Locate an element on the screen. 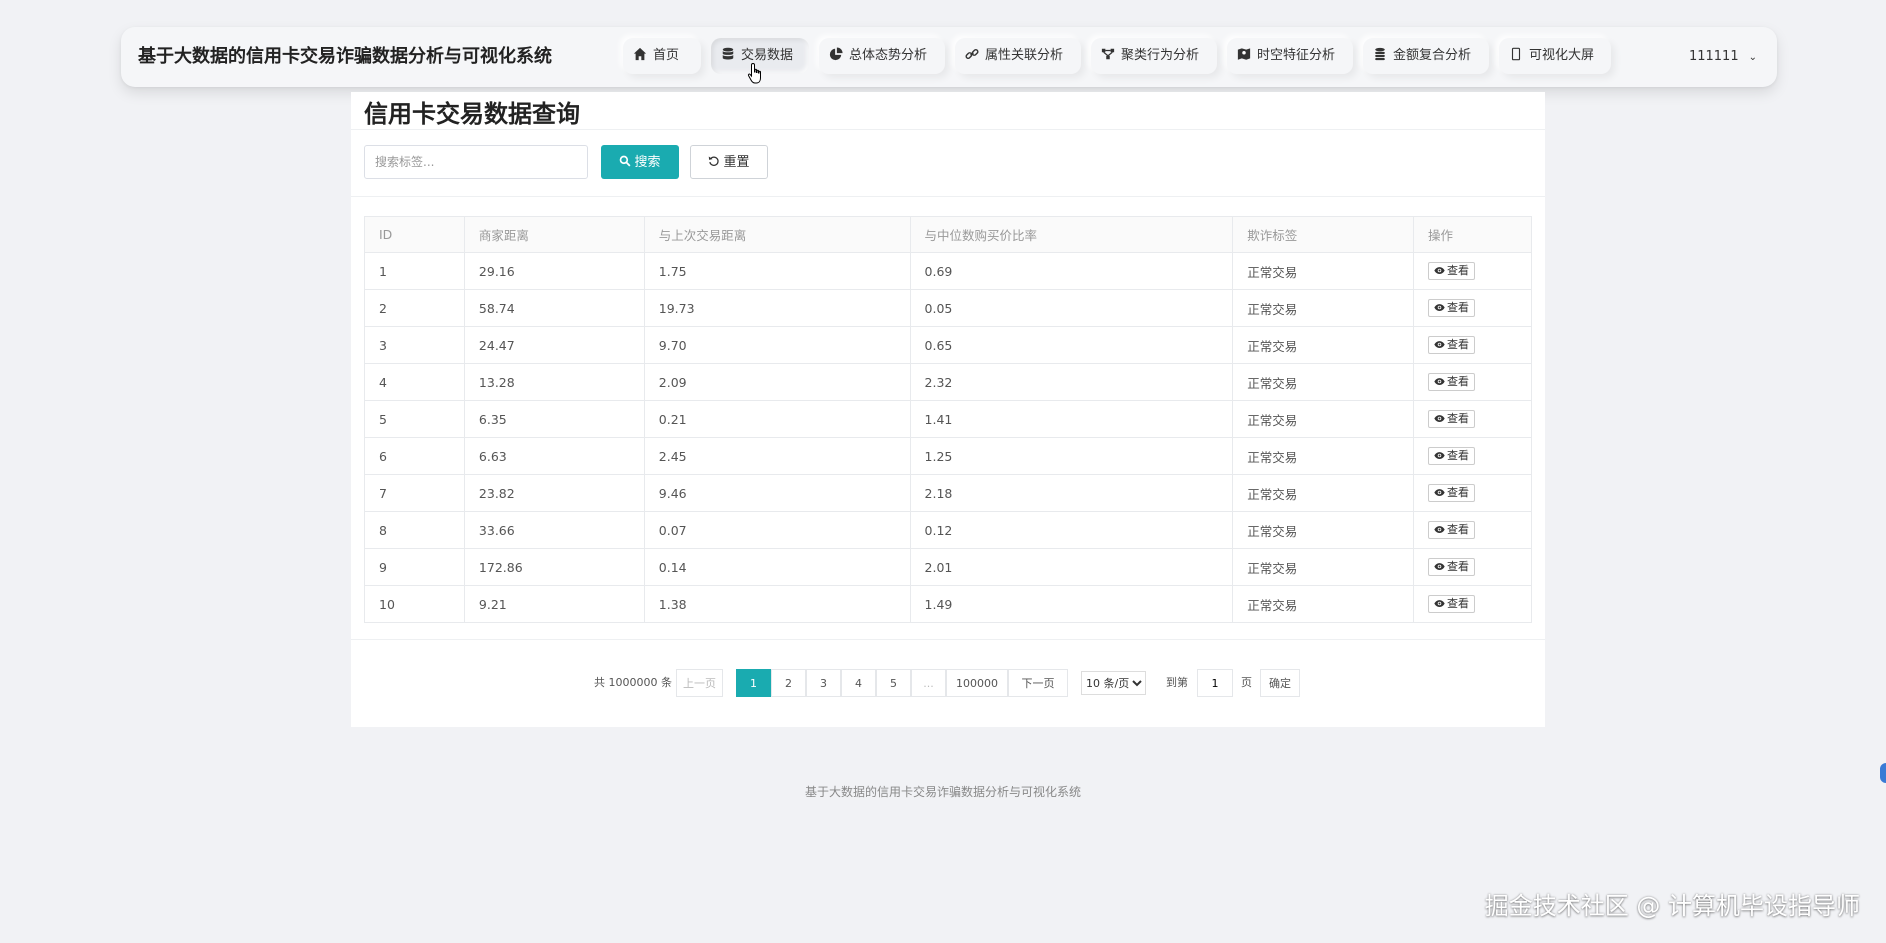  table-cell: 0.07 is located at coordinates (777, 530).